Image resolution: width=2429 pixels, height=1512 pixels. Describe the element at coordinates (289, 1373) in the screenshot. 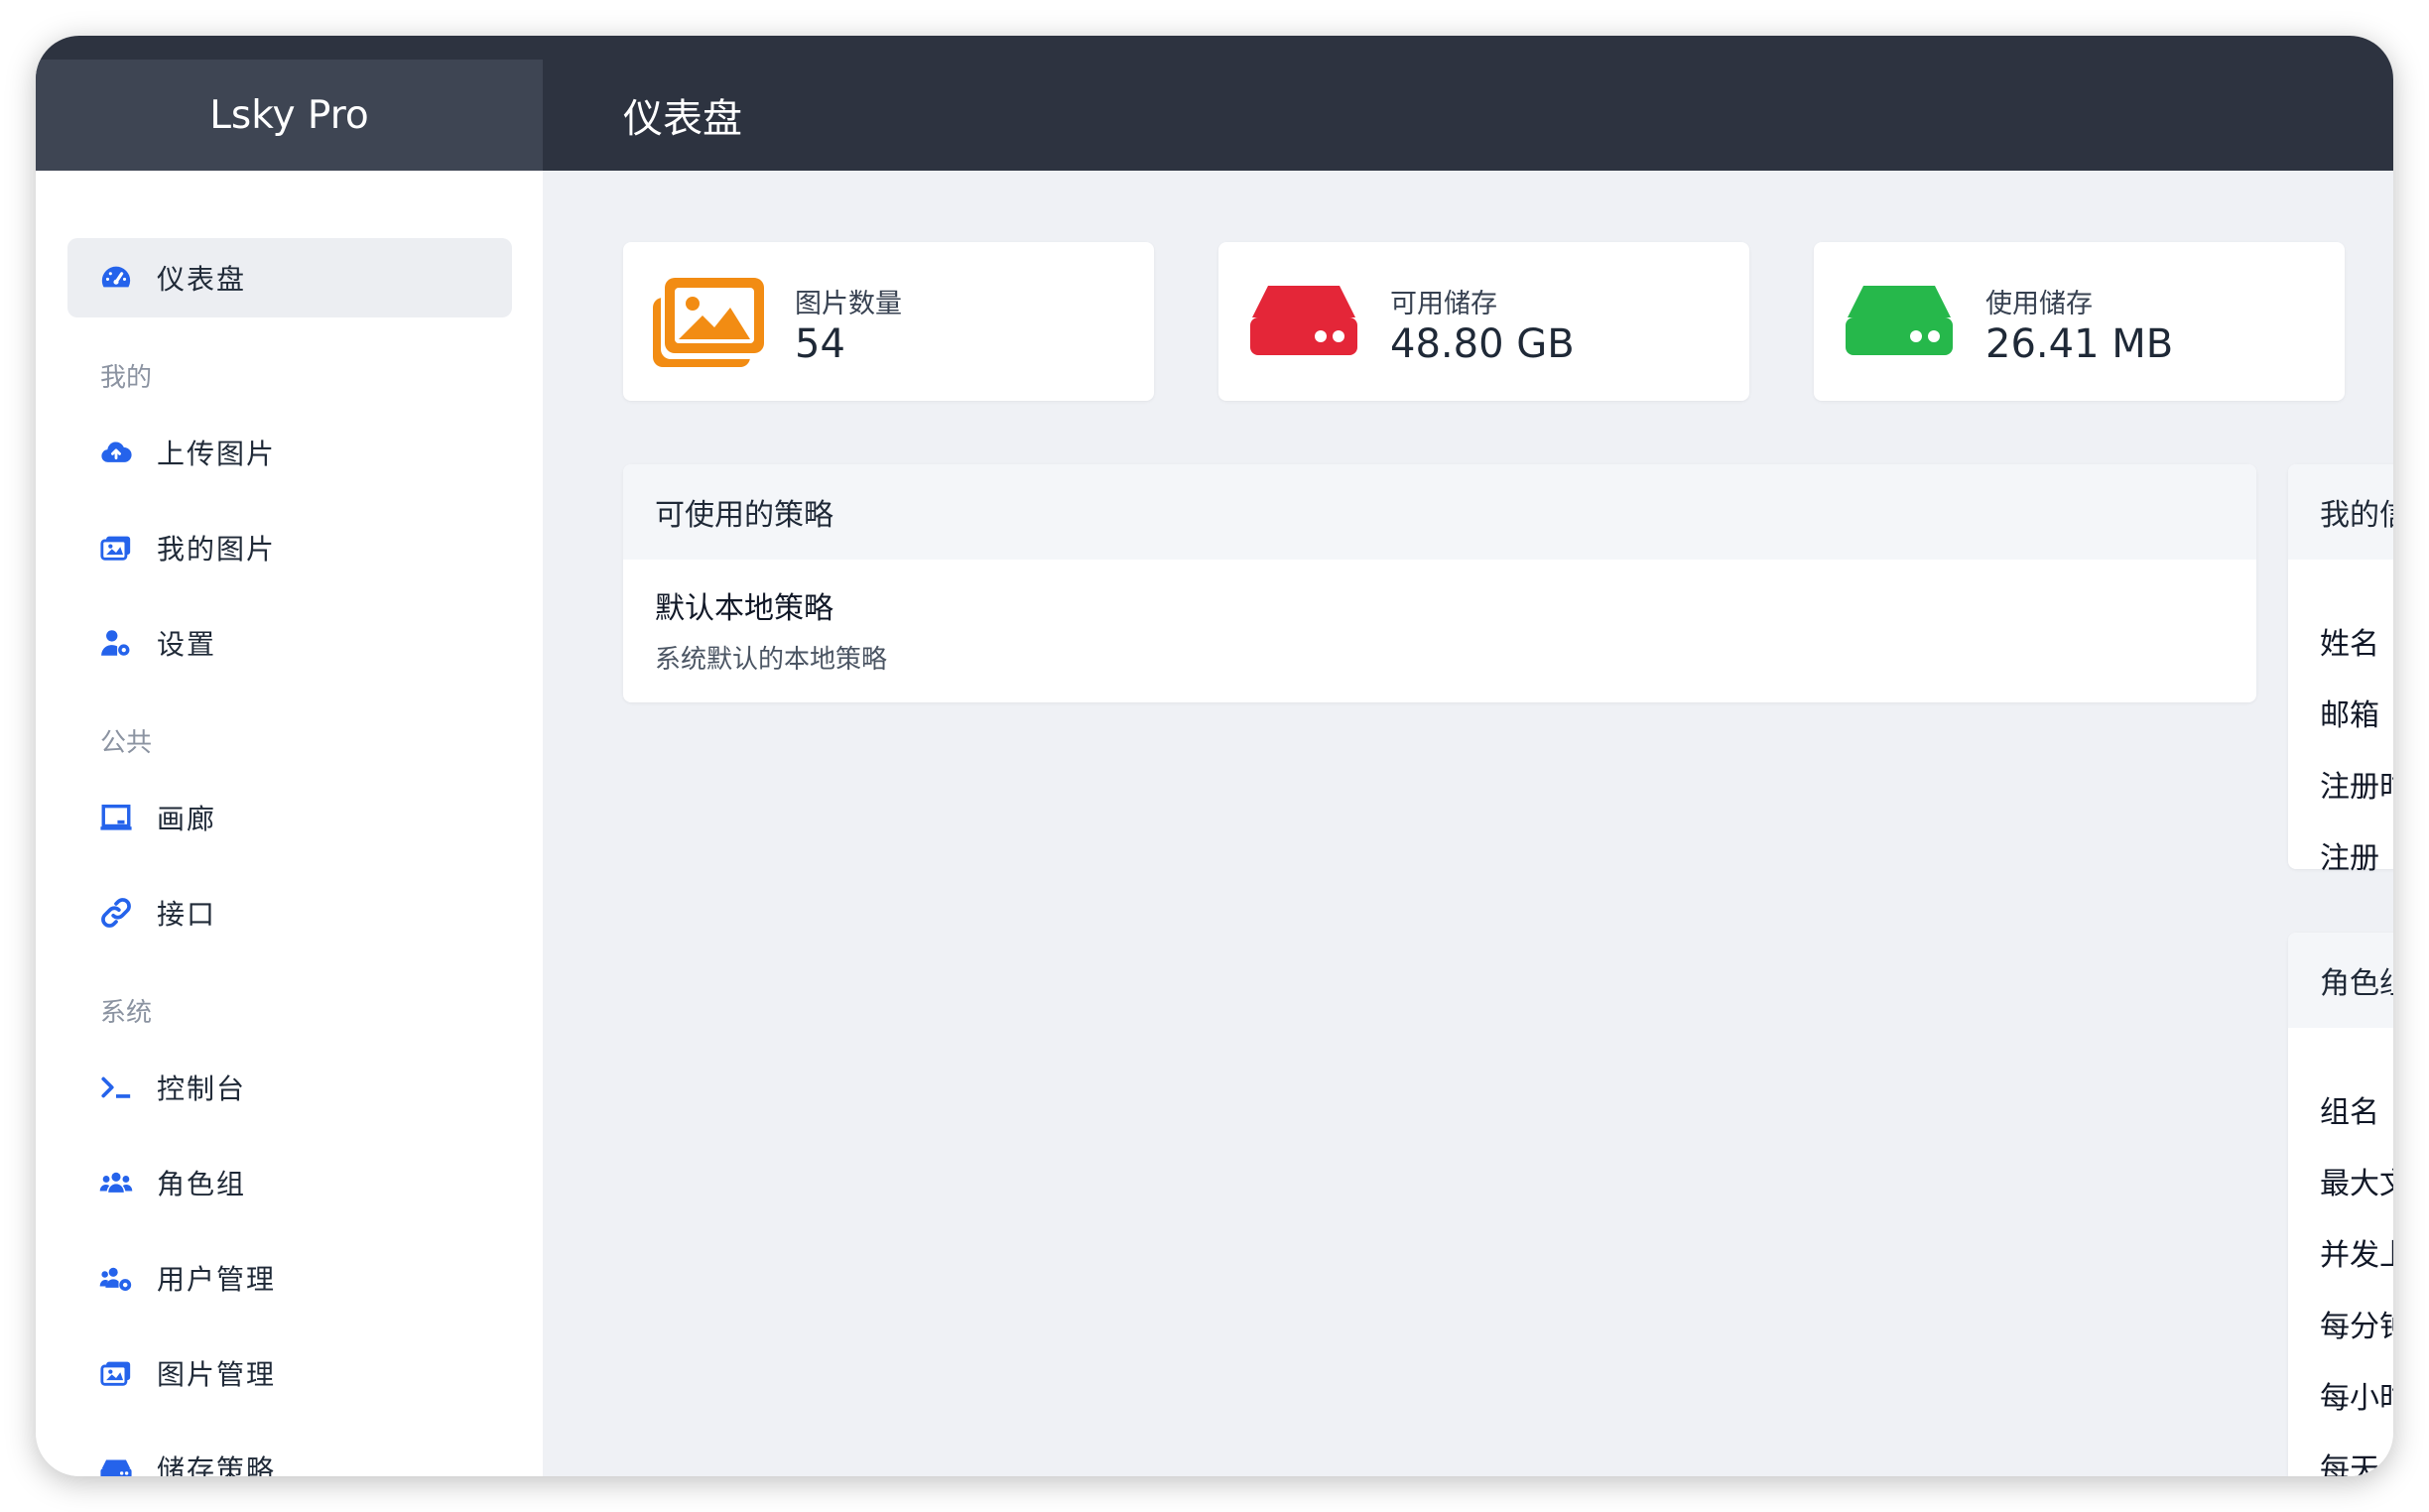

I see `sidebar-item-image-management: 图片管理` at that location.